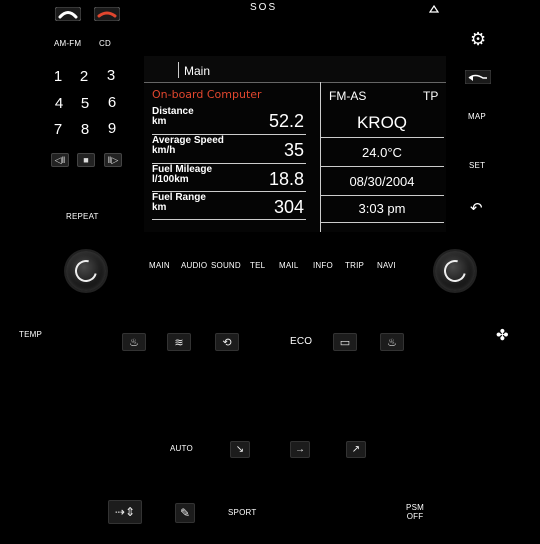  I want to click on seek-back-button: ◁‖, so click(60, 160).